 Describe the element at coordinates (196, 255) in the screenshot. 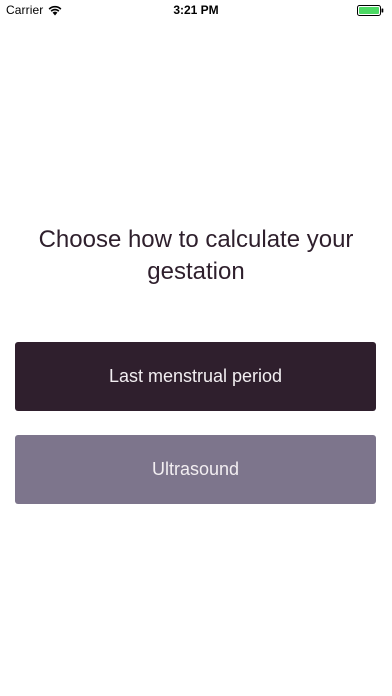

I see `page-title: Choose how to calculate your gestation` at that location.